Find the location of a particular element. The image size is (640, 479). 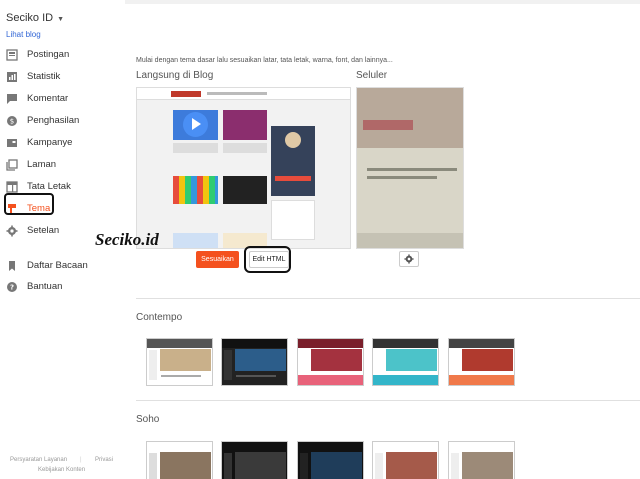

preview-widget is located at coordinates (293, 220).